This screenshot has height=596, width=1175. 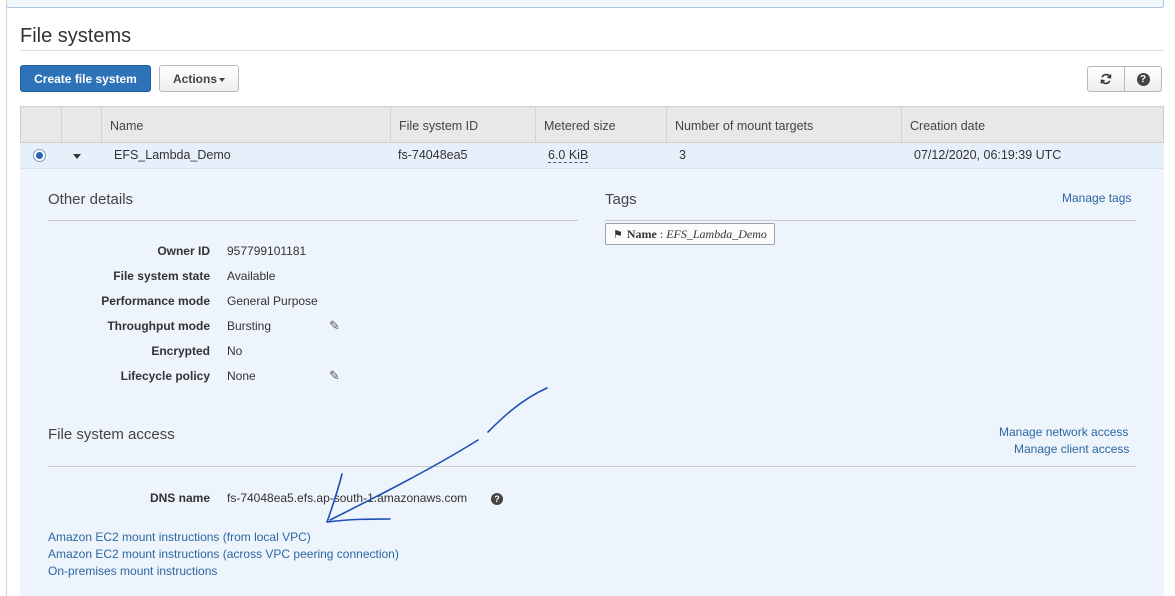 What do you see at coordinates (235, 351) in the screenshot?
I see `encrypted-value: No` at bounding box center [235, 351].